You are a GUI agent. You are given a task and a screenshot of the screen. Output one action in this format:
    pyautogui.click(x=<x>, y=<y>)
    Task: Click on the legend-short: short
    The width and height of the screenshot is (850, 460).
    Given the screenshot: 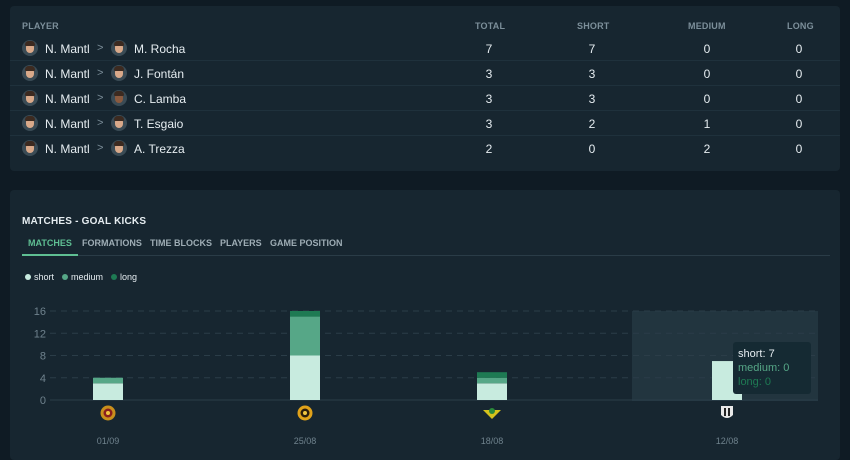 What is the action you would take?
    pyautogui.click(x=39, y=277)
    